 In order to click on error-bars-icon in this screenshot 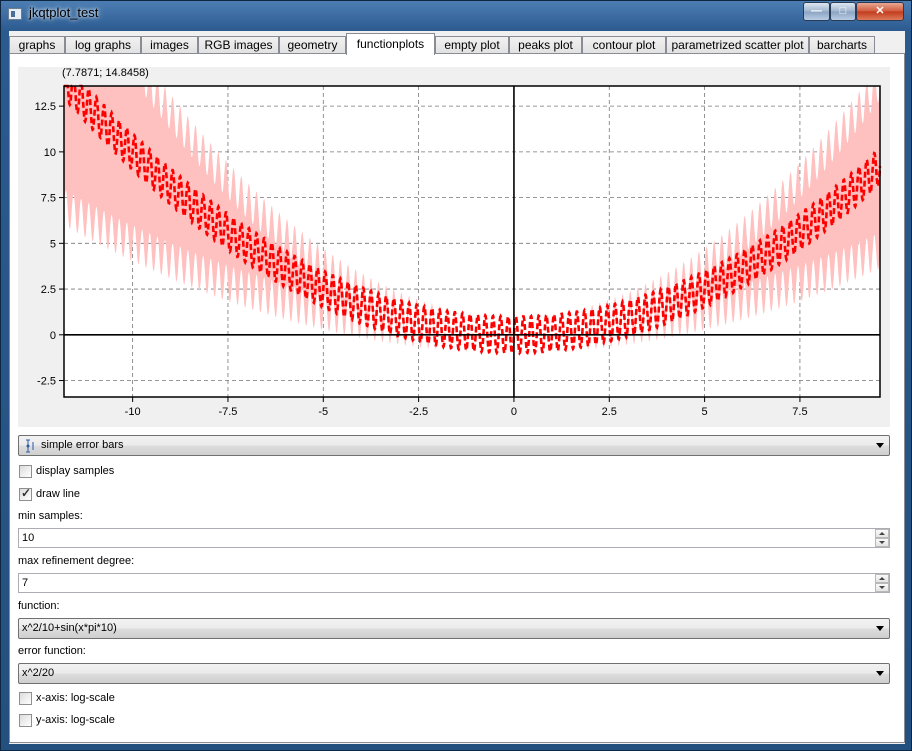, I will do `click(30, 446)`.